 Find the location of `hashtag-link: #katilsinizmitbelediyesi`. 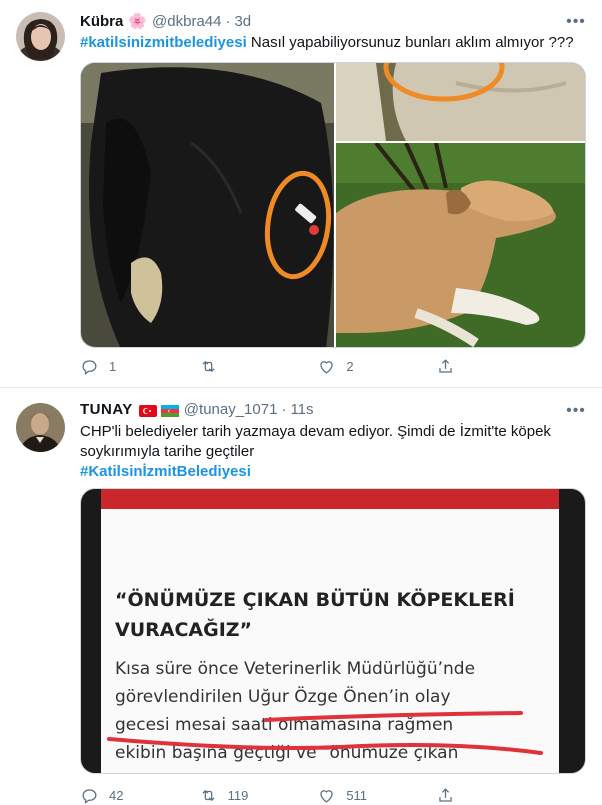

hashtag-link: #katilsinizmitbelediyesi is located at coordinates (163, 42).